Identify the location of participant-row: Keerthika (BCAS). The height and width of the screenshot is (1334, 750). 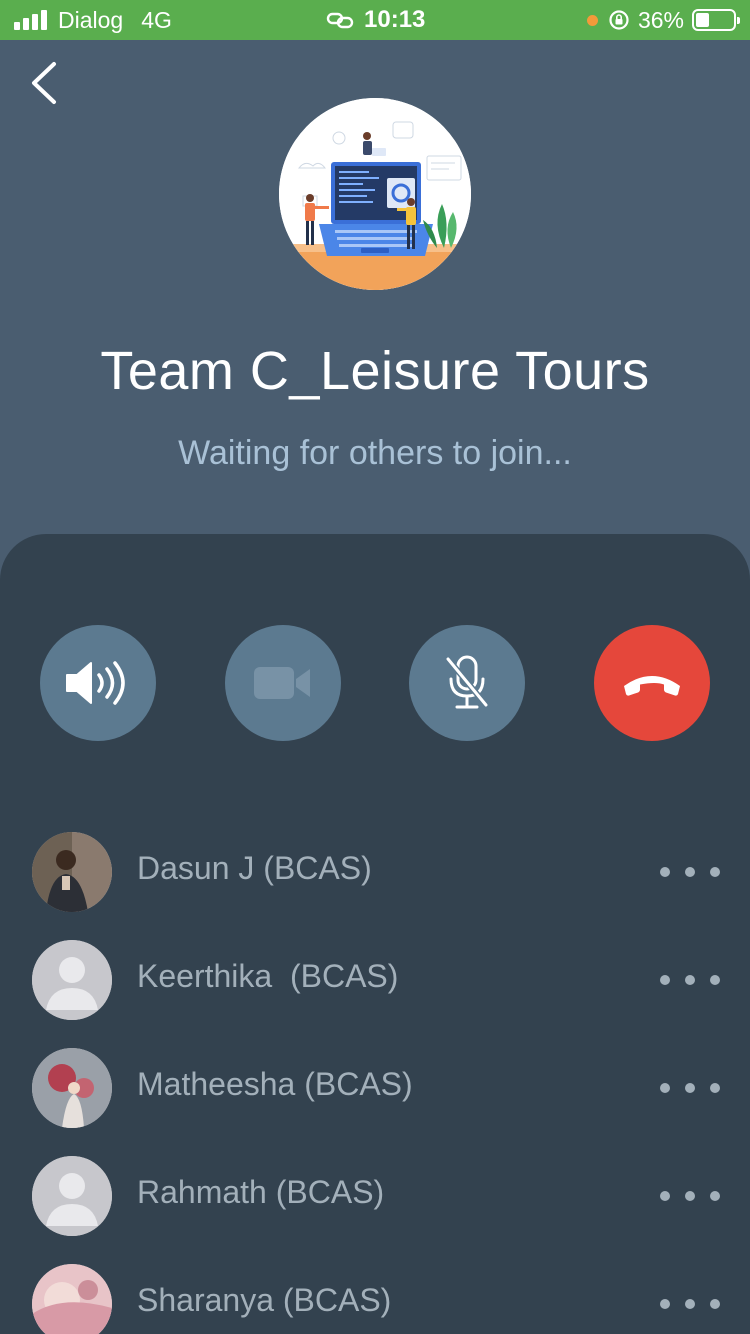
(375, 980).